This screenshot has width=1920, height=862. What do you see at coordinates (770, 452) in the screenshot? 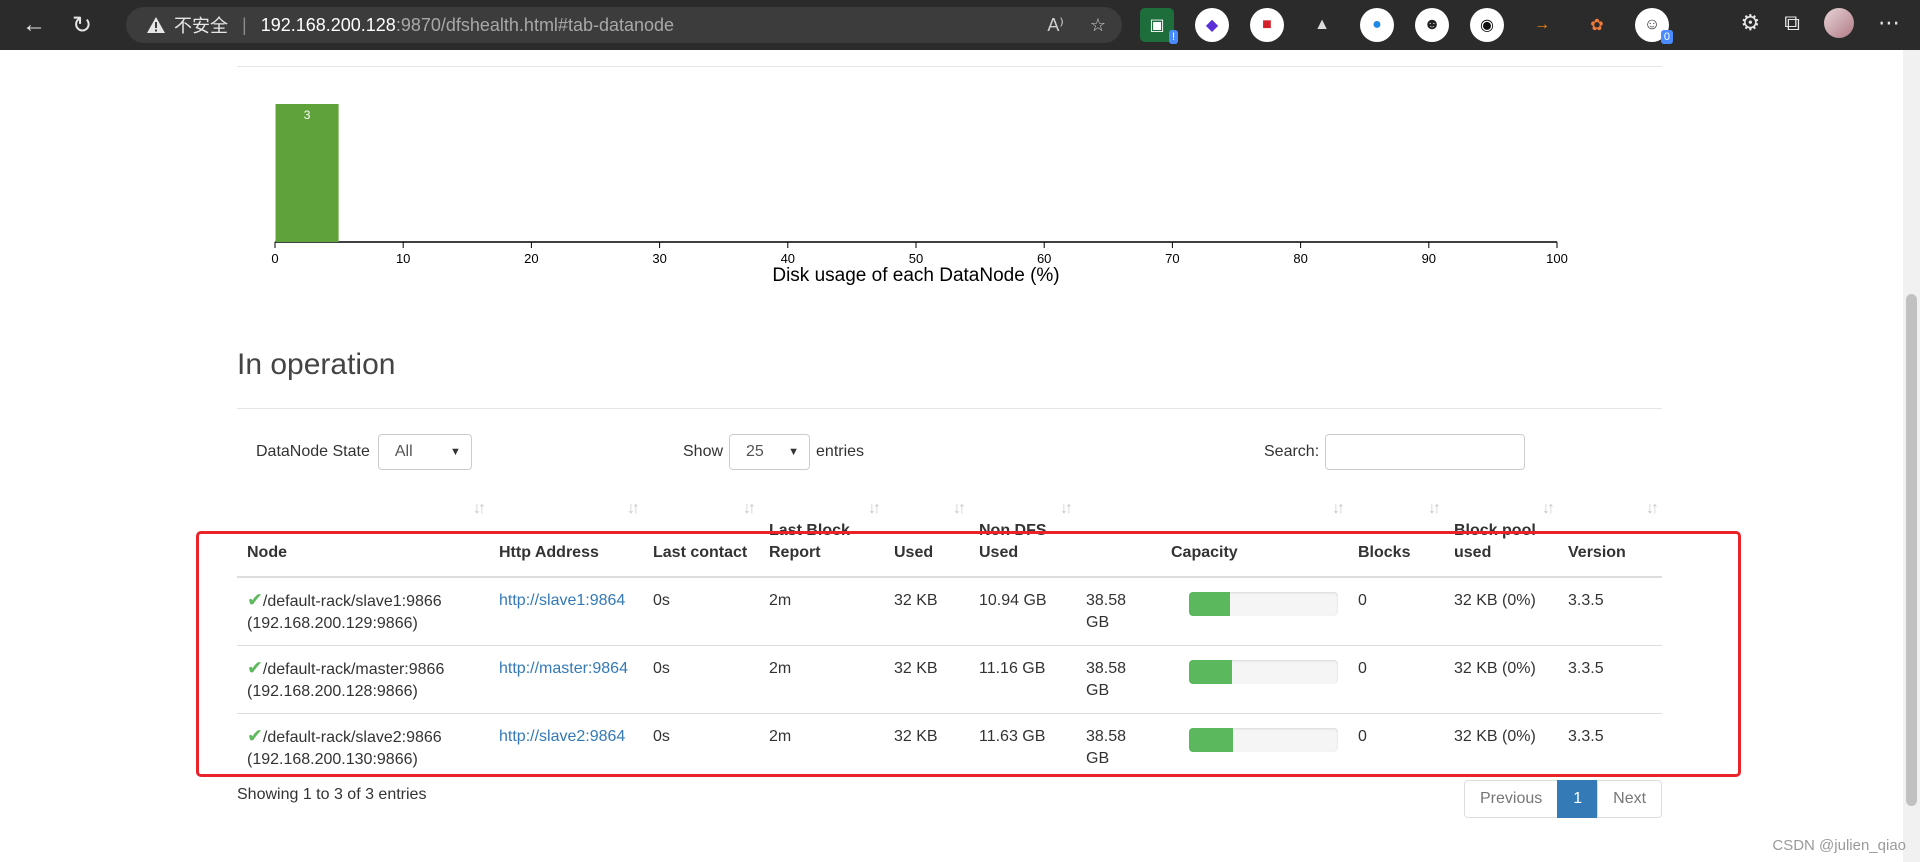
I see `page-length-select: 25 ▼` at bounding box center [770, 452].